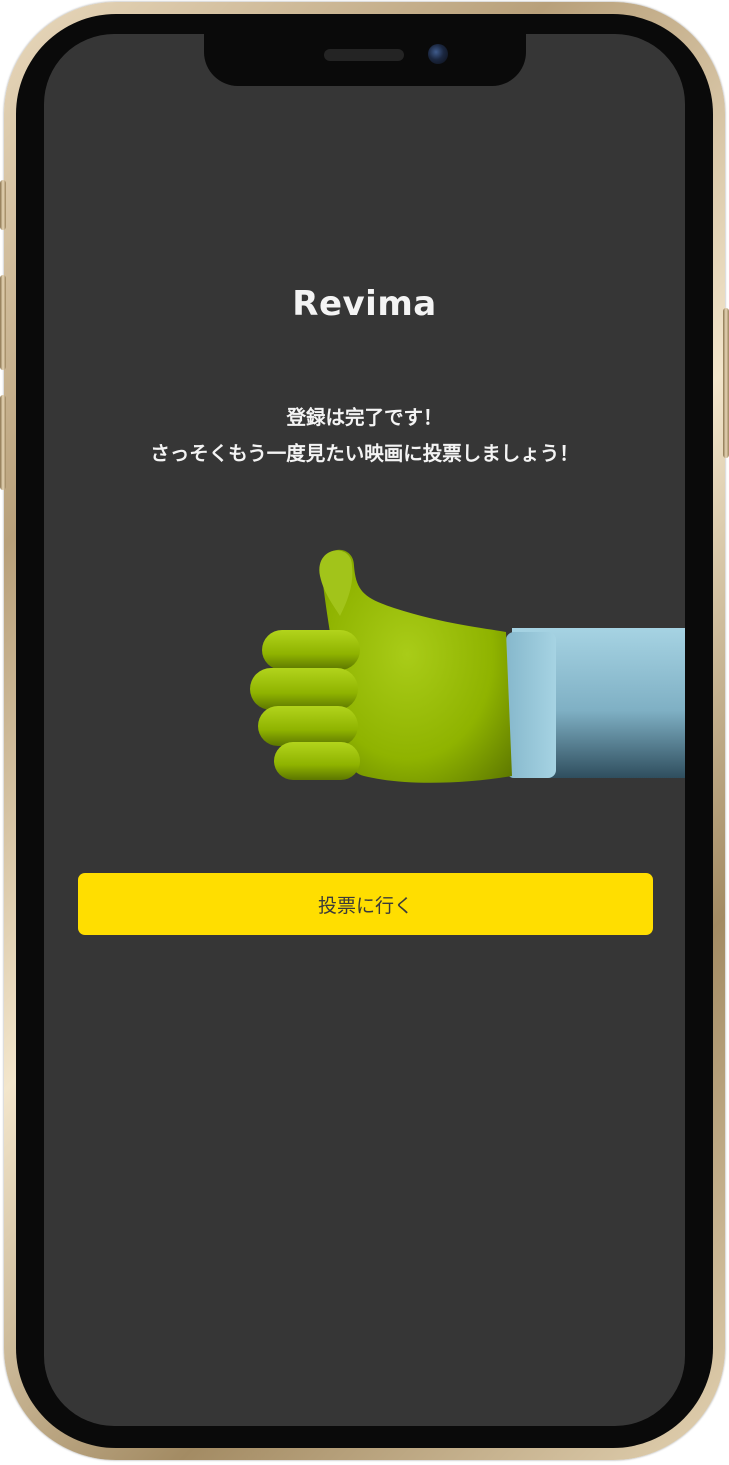 The width and height of the screenshot is (729, 1465). Describe the element at coordinates (364, 55) in the screenshot. I see `speaker-grille` at that location.